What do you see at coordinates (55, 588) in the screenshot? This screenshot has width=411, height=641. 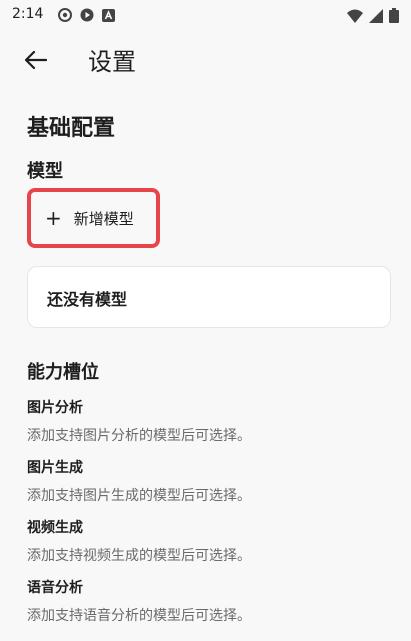 I see `slot-name: 语音分析` at bounding box center [55, 588].